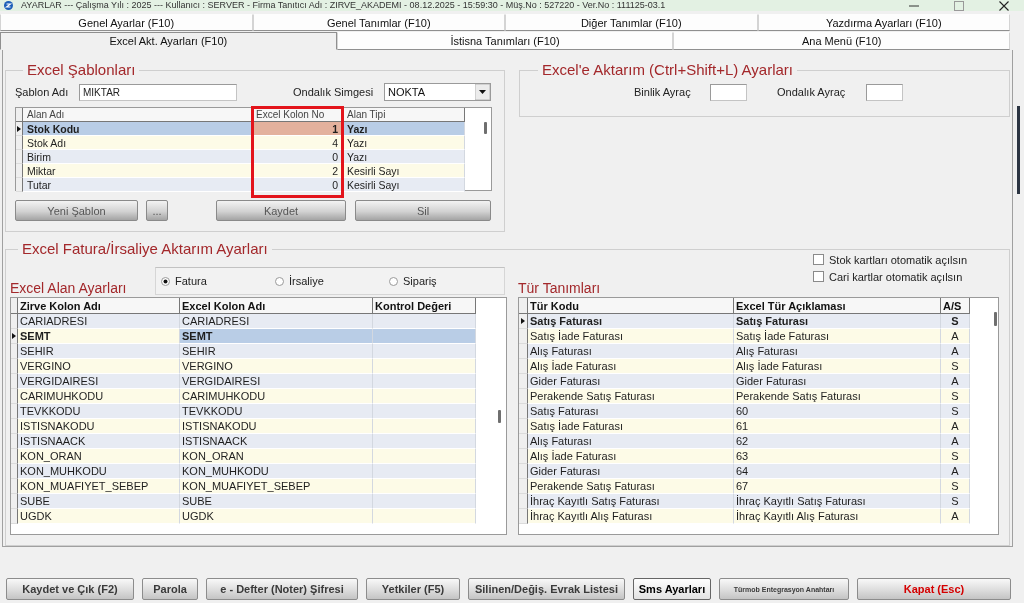 This screenshot has height=603, width=1024. What do you see at coordinates (282, 589) in the screenshot?
I see `button: e - Defter (Noter) Şifresi` at bounding box center [282, 589].